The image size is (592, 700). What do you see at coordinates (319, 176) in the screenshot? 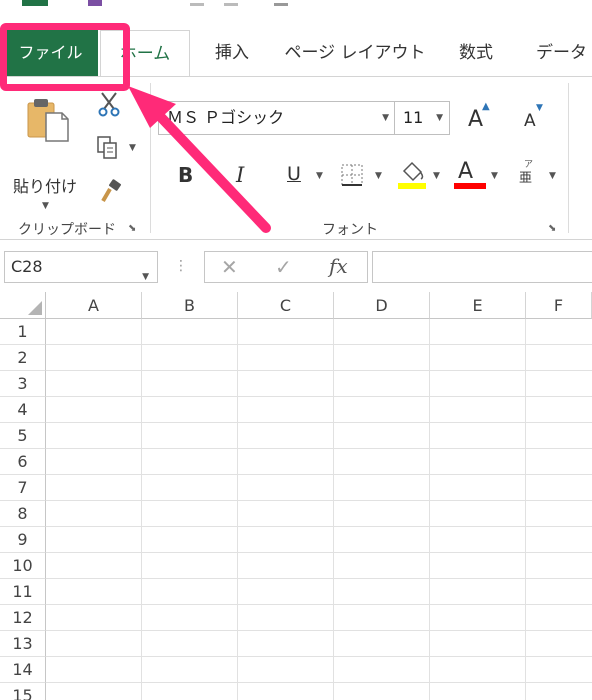
I see `underline-dropdown-icon: ▼` at bounding box center [319, 176].